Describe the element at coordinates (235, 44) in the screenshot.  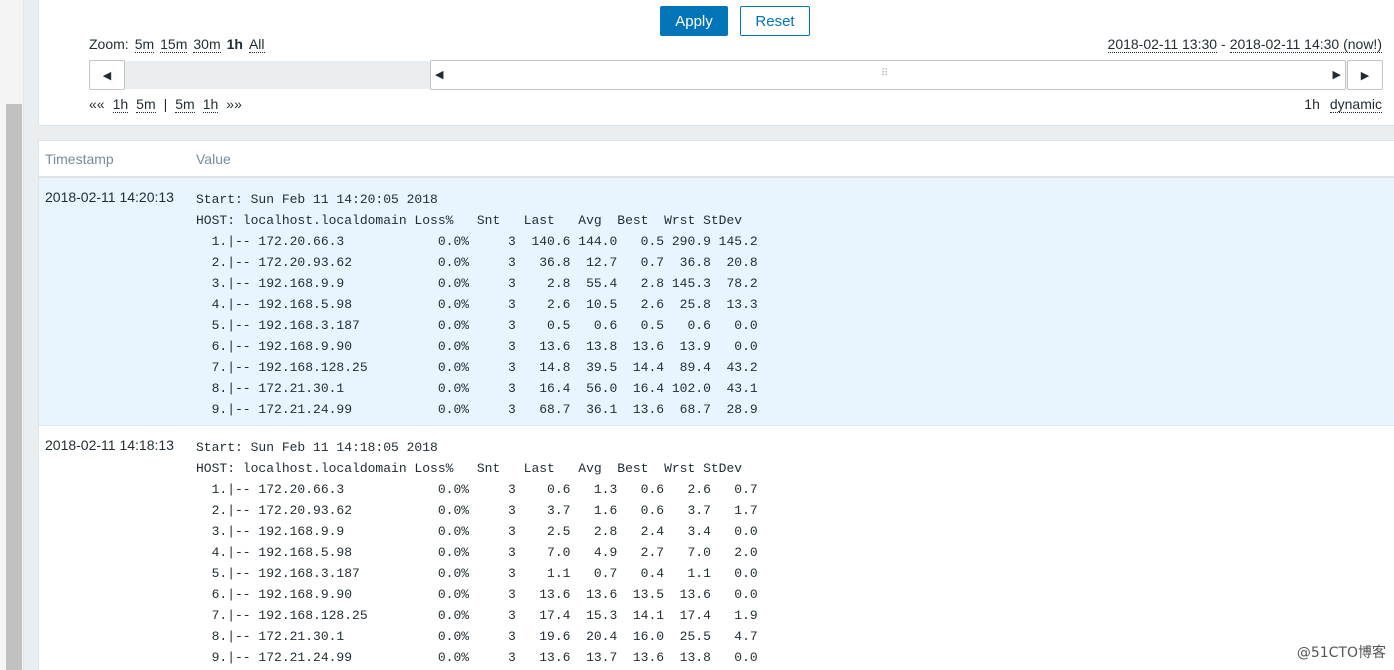
I see `zoom-1h: 1h` at that location.